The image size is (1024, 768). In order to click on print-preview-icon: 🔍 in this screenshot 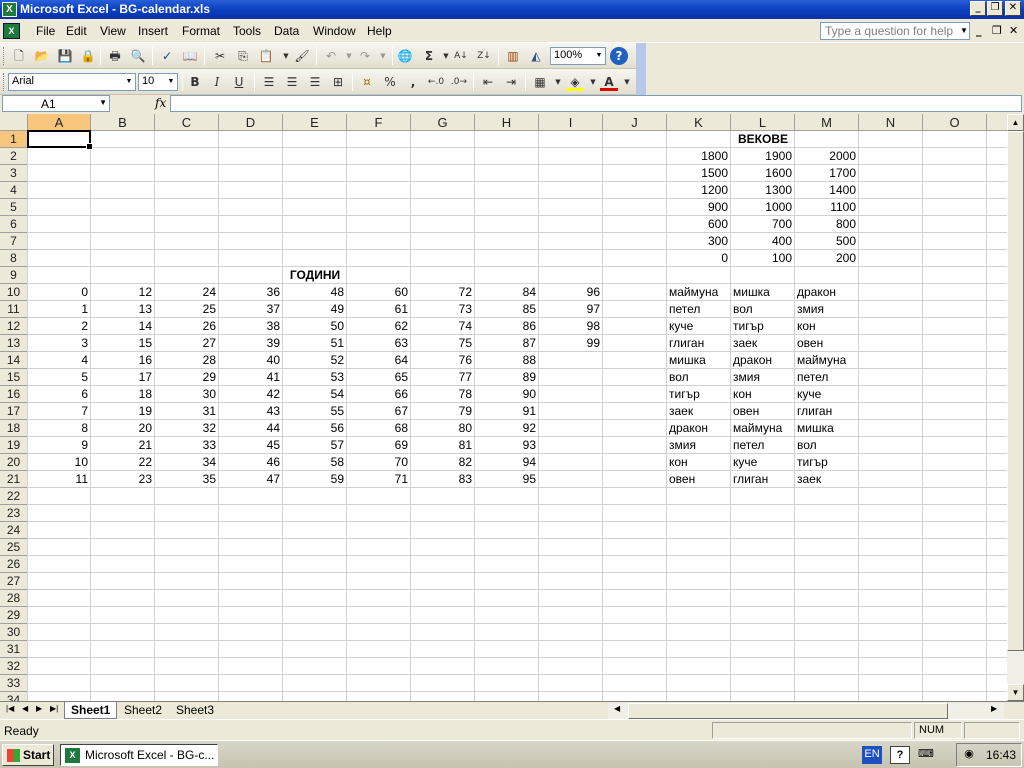, I will do `click(138, 56)`.